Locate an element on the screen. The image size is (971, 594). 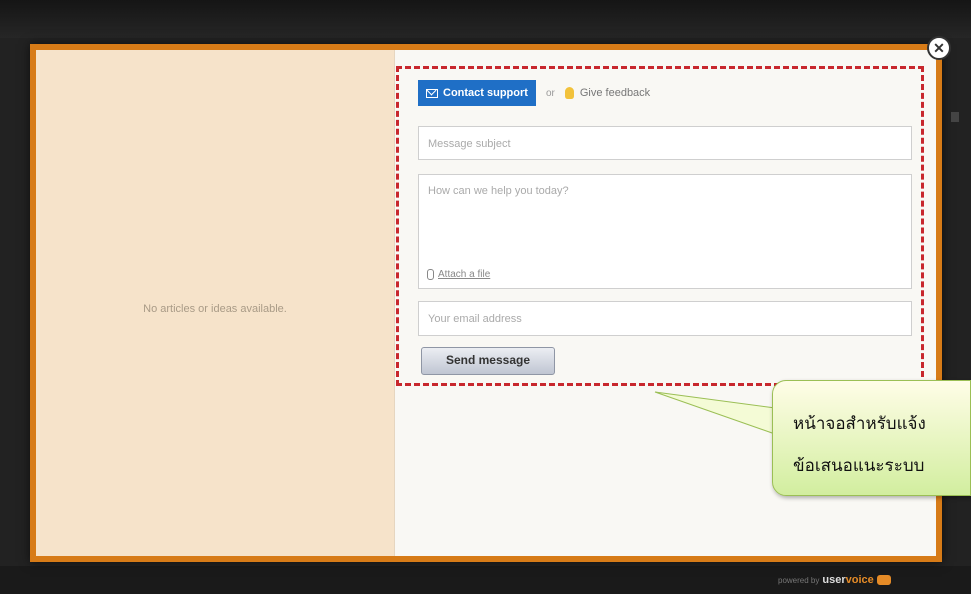
email-input: Your email address is located at coordinates (665, 318).